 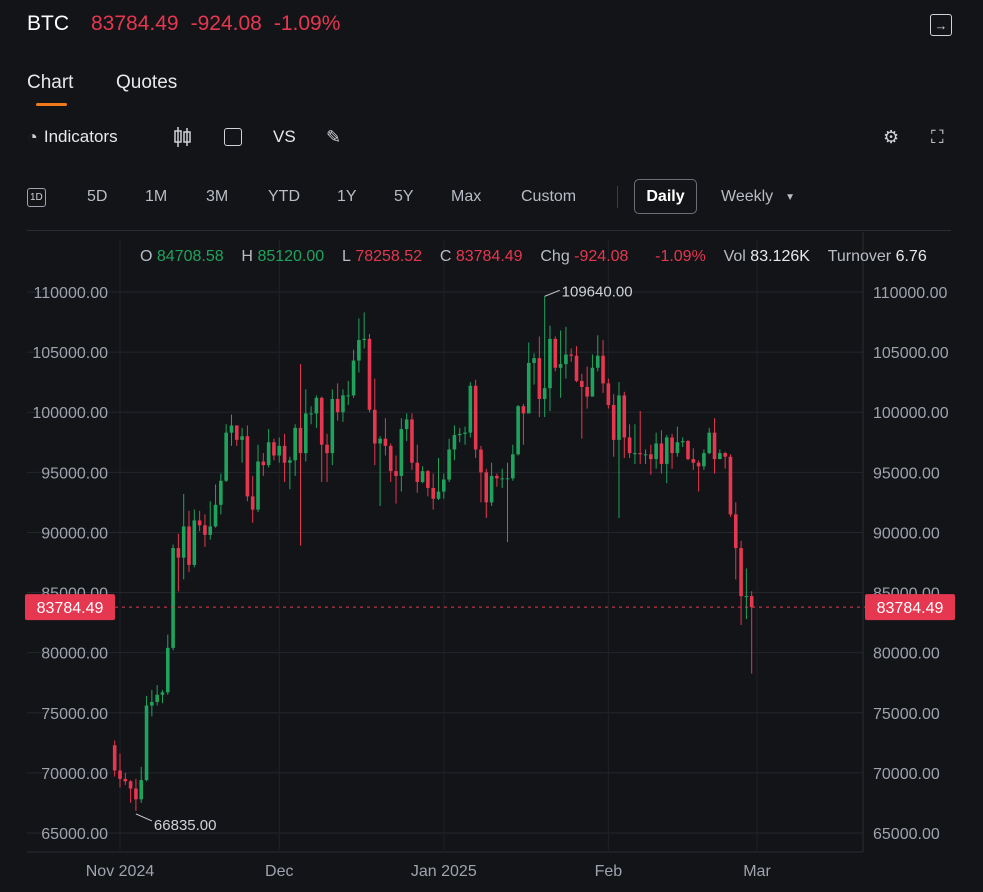 I want to click on y-axis-label-left: 100000.00, so click(x=70, y=413).